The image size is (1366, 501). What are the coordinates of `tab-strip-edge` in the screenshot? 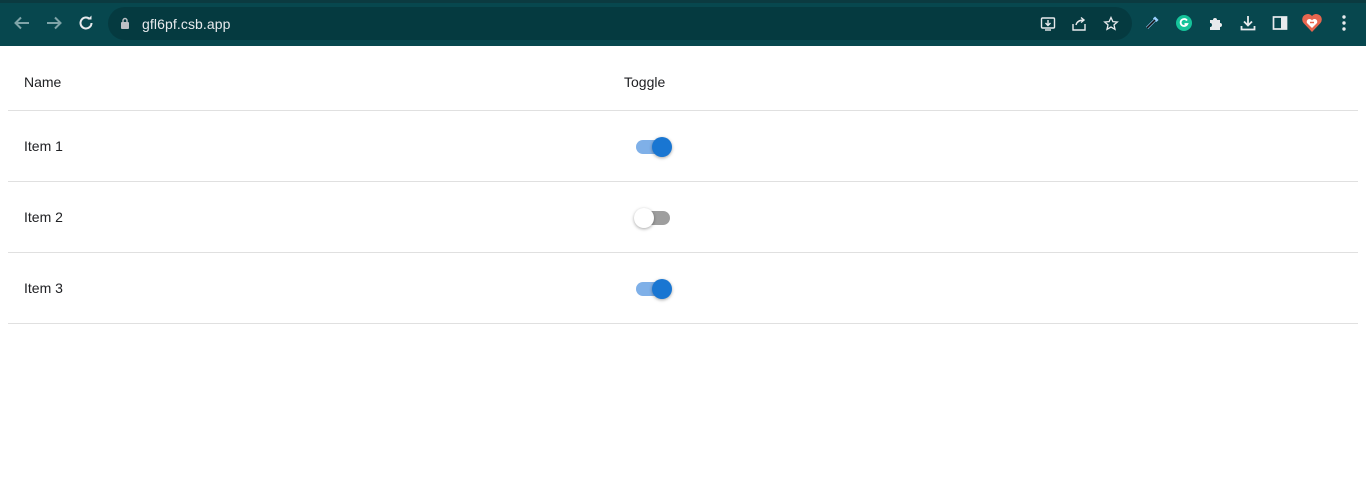 It's located at (683, 1).